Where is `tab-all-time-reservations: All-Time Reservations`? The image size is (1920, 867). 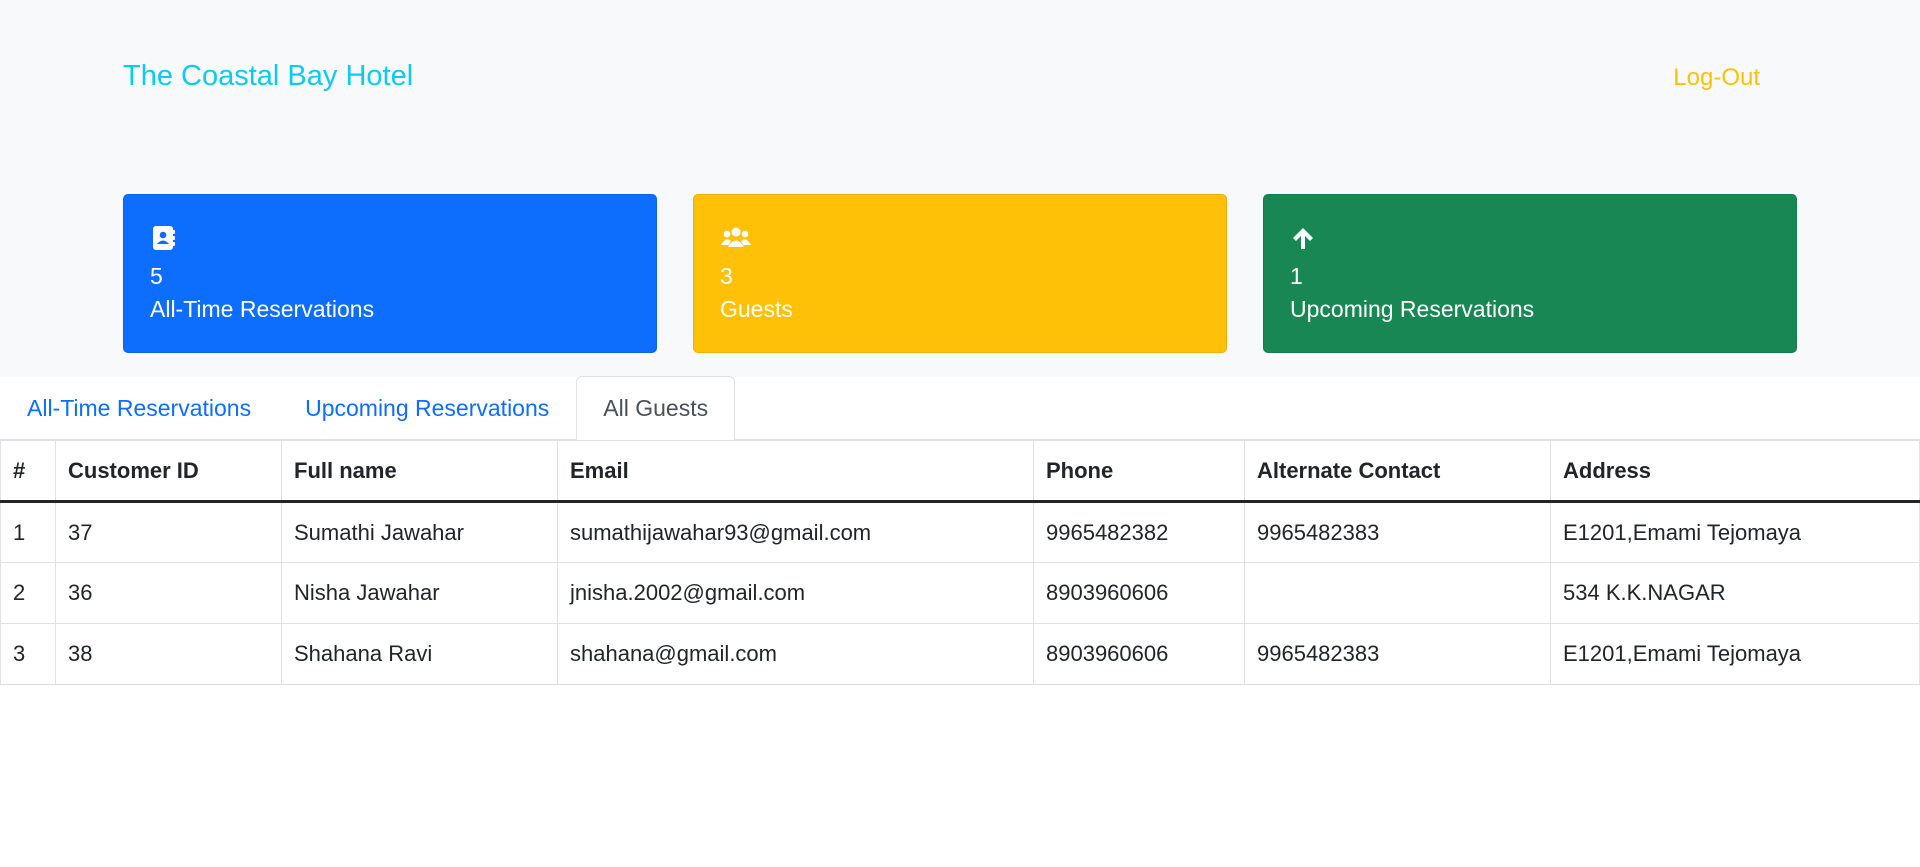 tab-all-time-reservations: All-Time Reservations is located at coordinates (139, 407).